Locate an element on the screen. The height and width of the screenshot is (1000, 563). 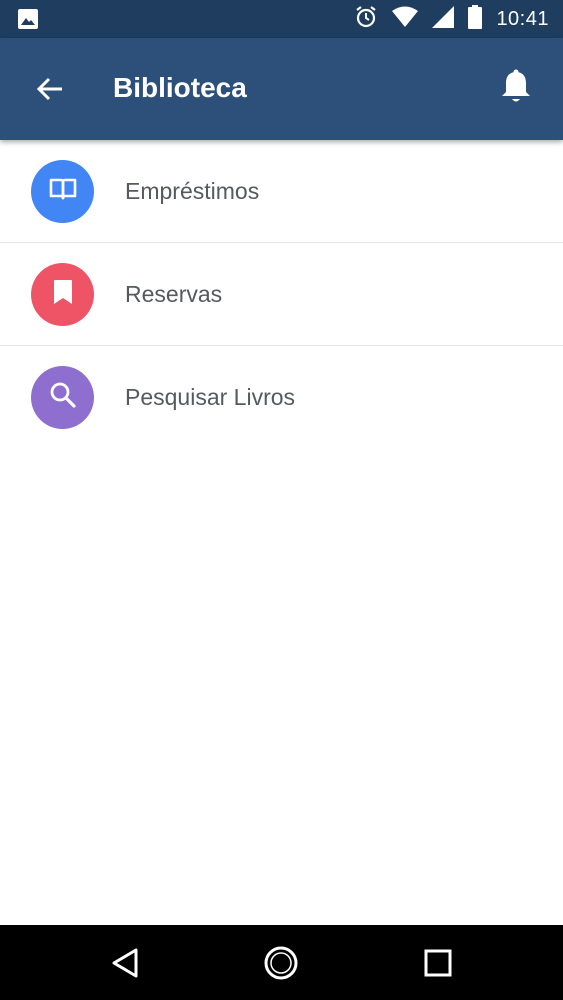
menu-item-pesquisar-livros: Pesquisar Livros is located at coordinates (281, 397).